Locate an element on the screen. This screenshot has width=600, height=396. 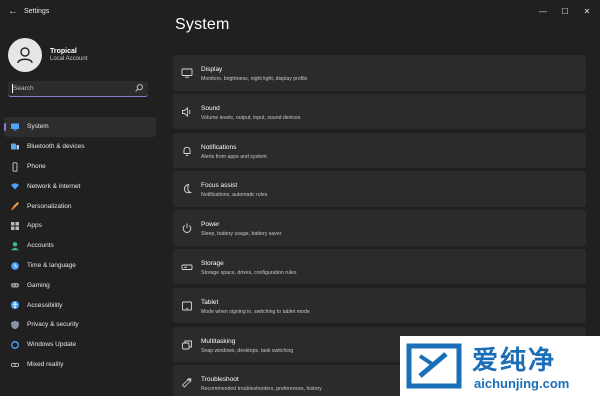
moon-icon is located at coordinates (188, 189).